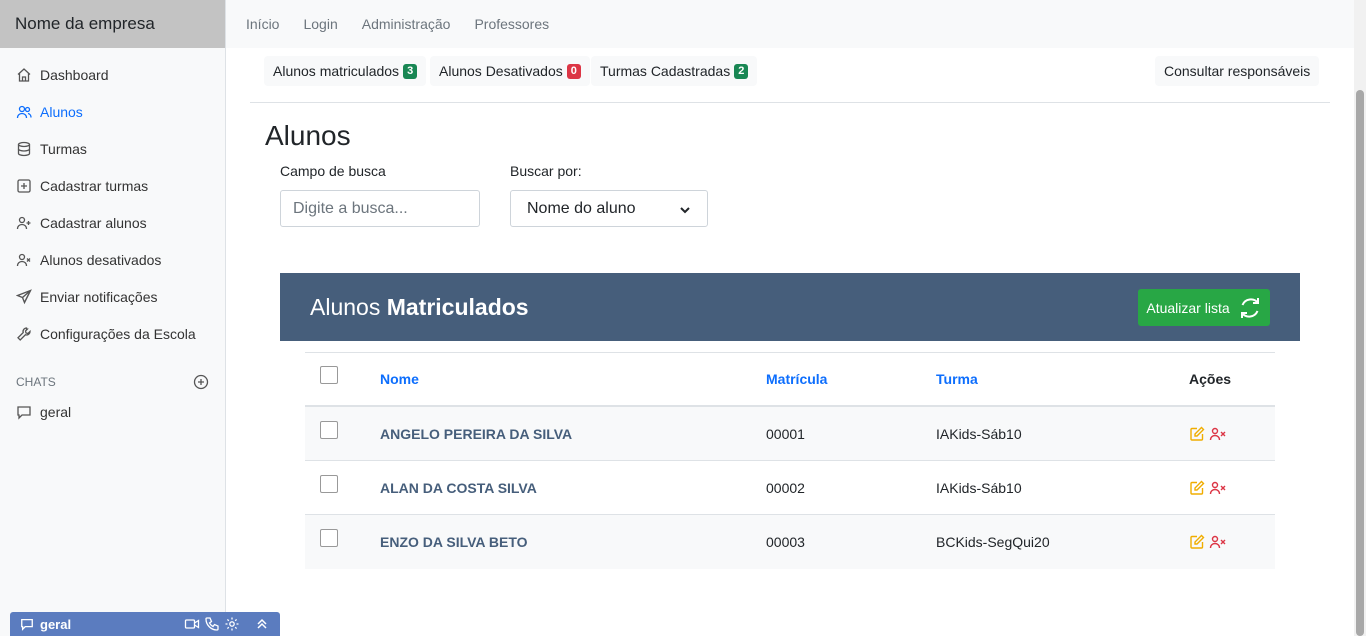  Describe the element at coordinates (380, 208) in the screenshot. I see `search-input` at that location.